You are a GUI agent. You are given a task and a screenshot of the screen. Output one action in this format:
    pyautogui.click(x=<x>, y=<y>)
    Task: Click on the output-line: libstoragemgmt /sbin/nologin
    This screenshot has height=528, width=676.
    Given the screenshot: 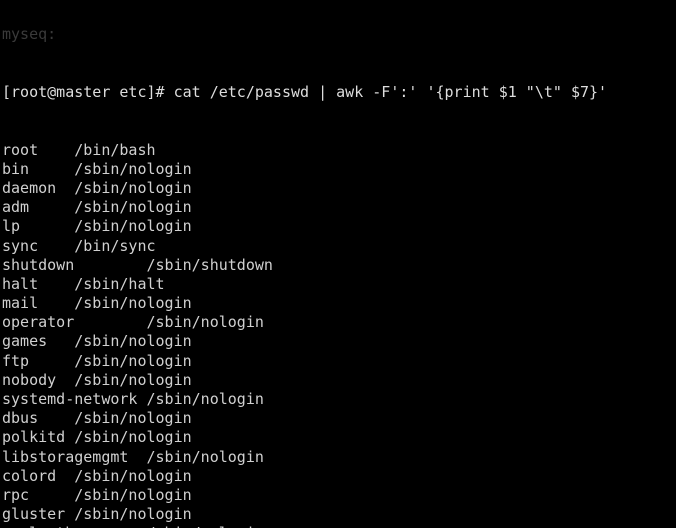 What is the action you would take?
    pyautogui.click(x=133, y=456)
    